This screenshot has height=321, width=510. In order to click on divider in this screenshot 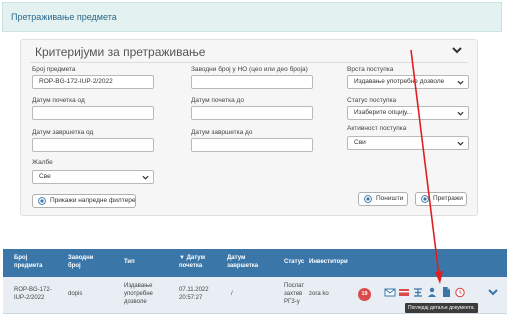, I will do `click(249, 62)`.